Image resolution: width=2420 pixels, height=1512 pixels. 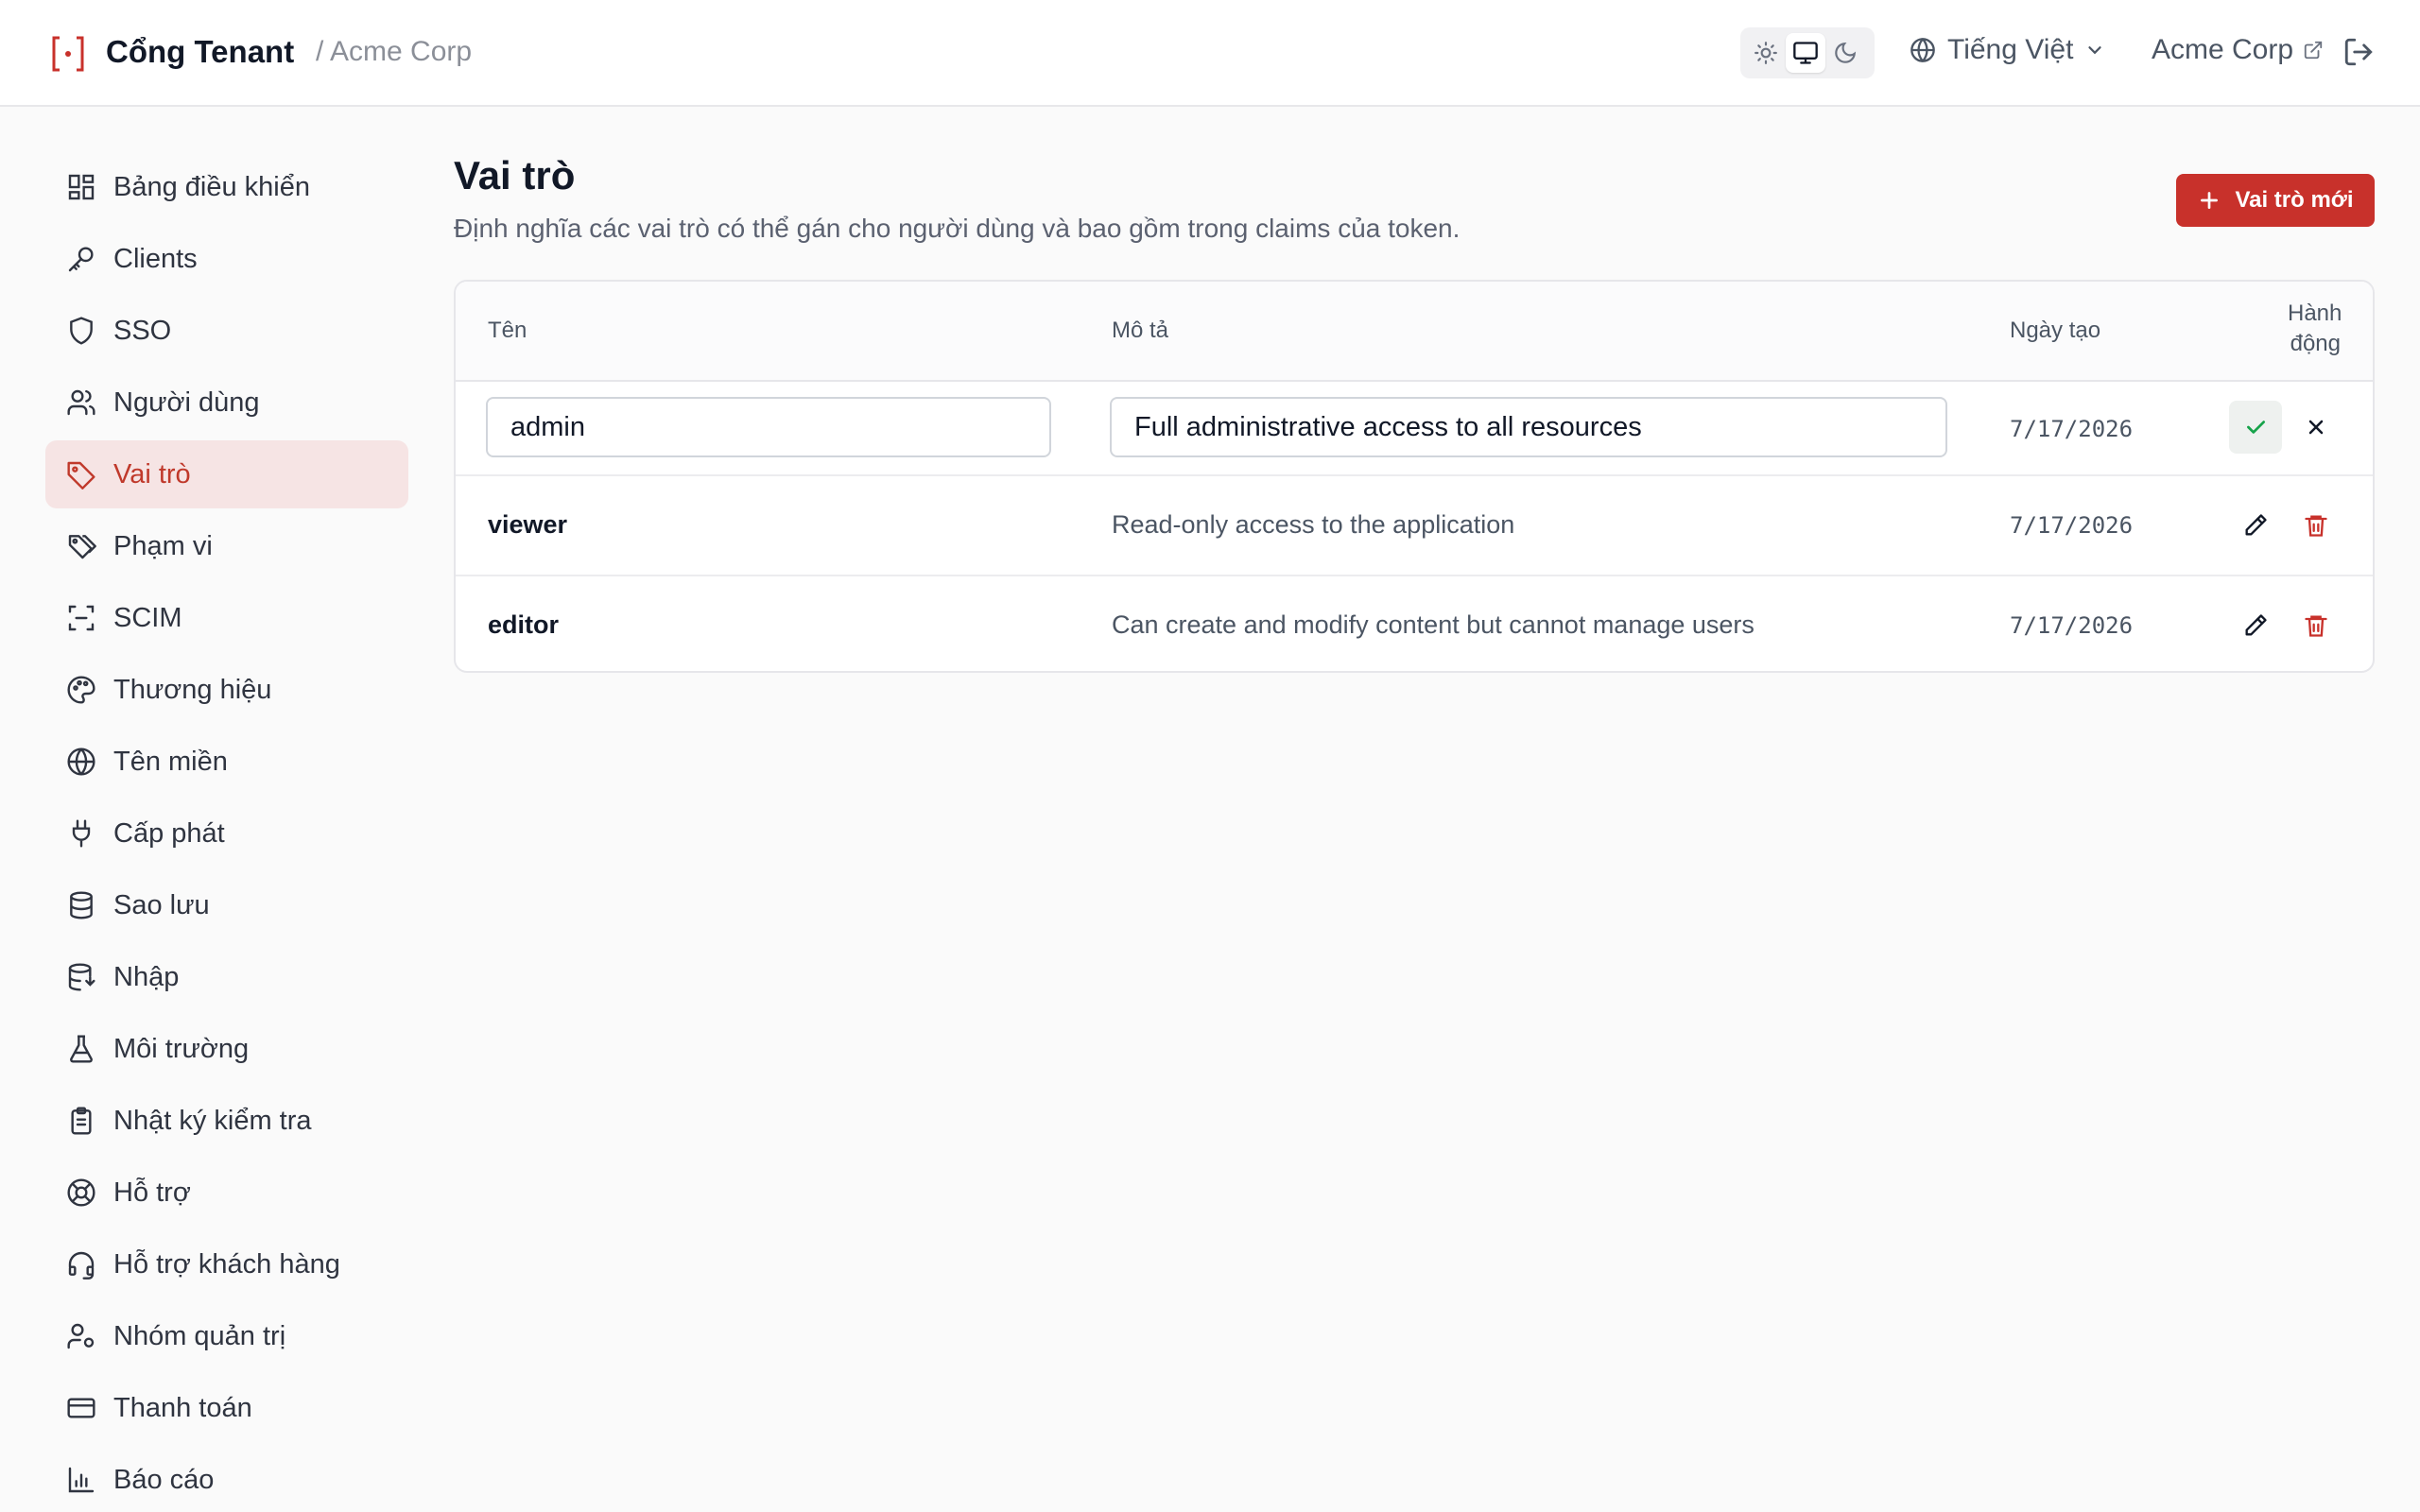 I want to click on column-created-header: Ngày tạo, so click(x=2055, y=330).